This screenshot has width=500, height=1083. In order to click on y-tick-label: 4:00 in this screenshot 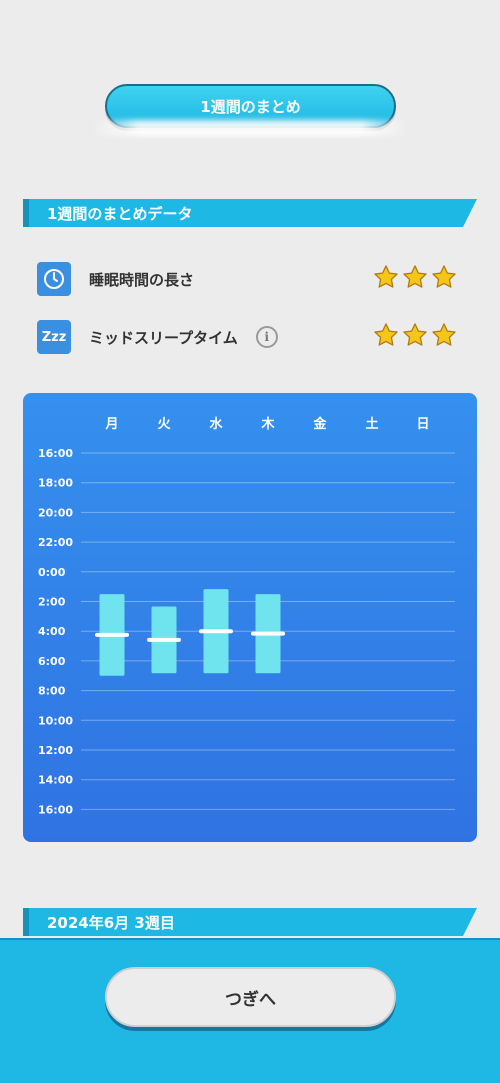, I will do `click(52, 631)`.